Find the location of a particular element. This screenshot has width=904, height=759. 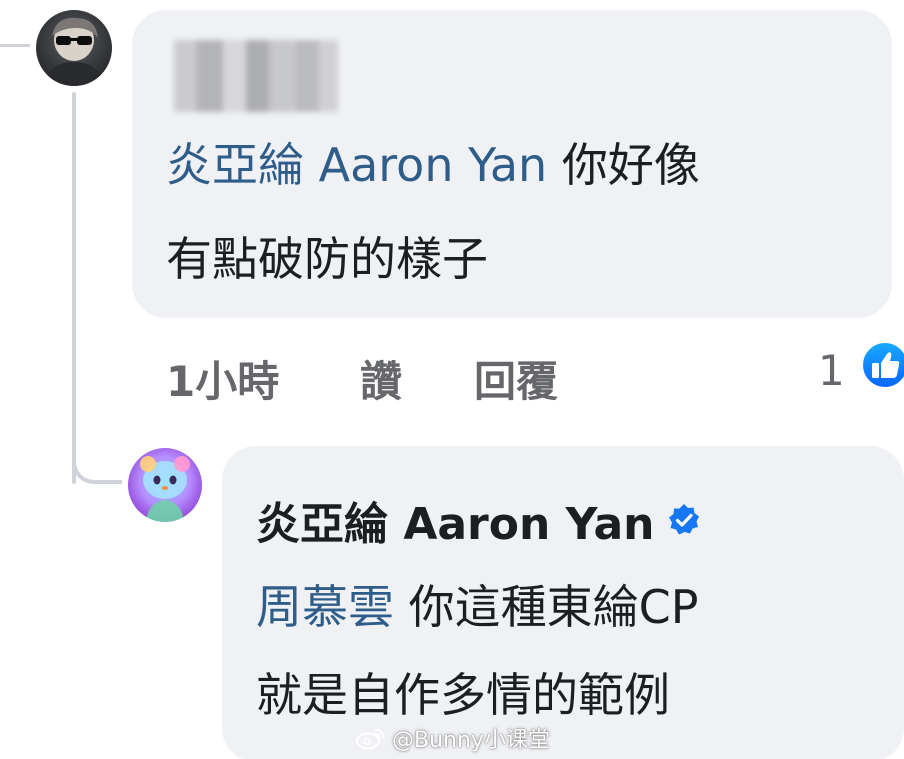

like-button: 讚 is located at coordinates (381, 378).